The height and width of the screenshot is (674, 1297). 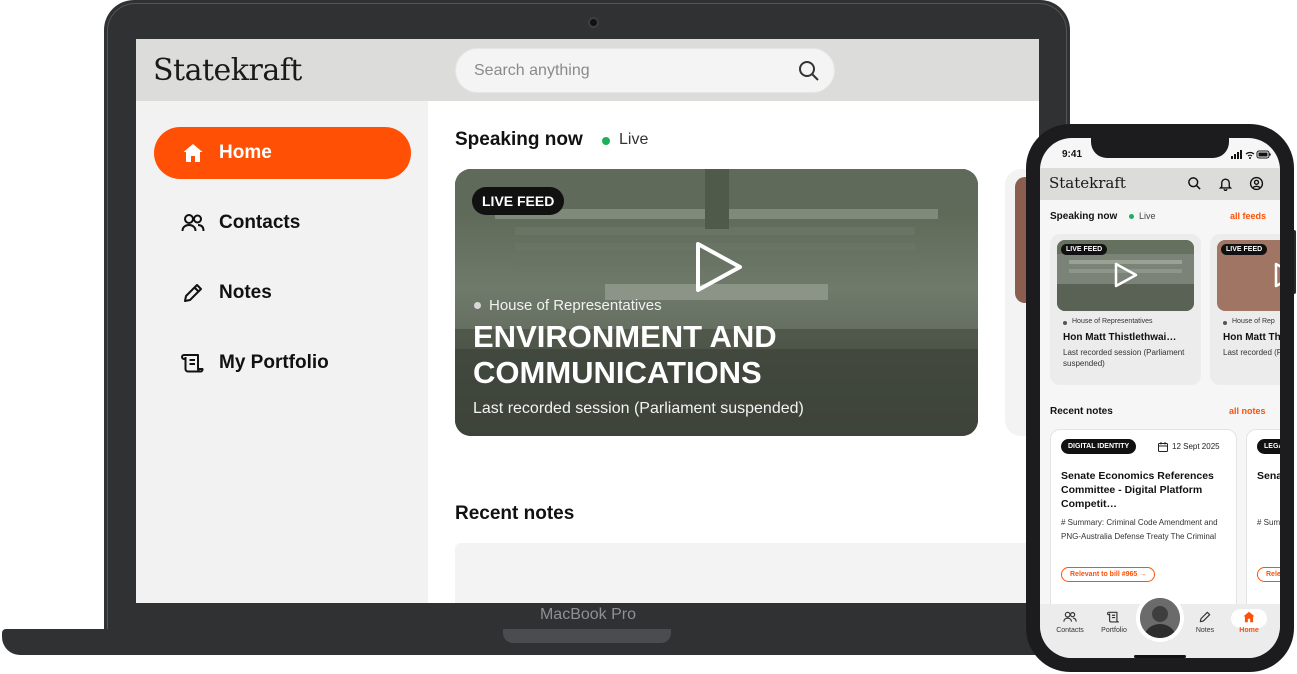 What do you see at coordinates (1251, 337) in the screenshot?
I see `speaker-name: Hon Matt Th` at bounding box center [1251, 337].